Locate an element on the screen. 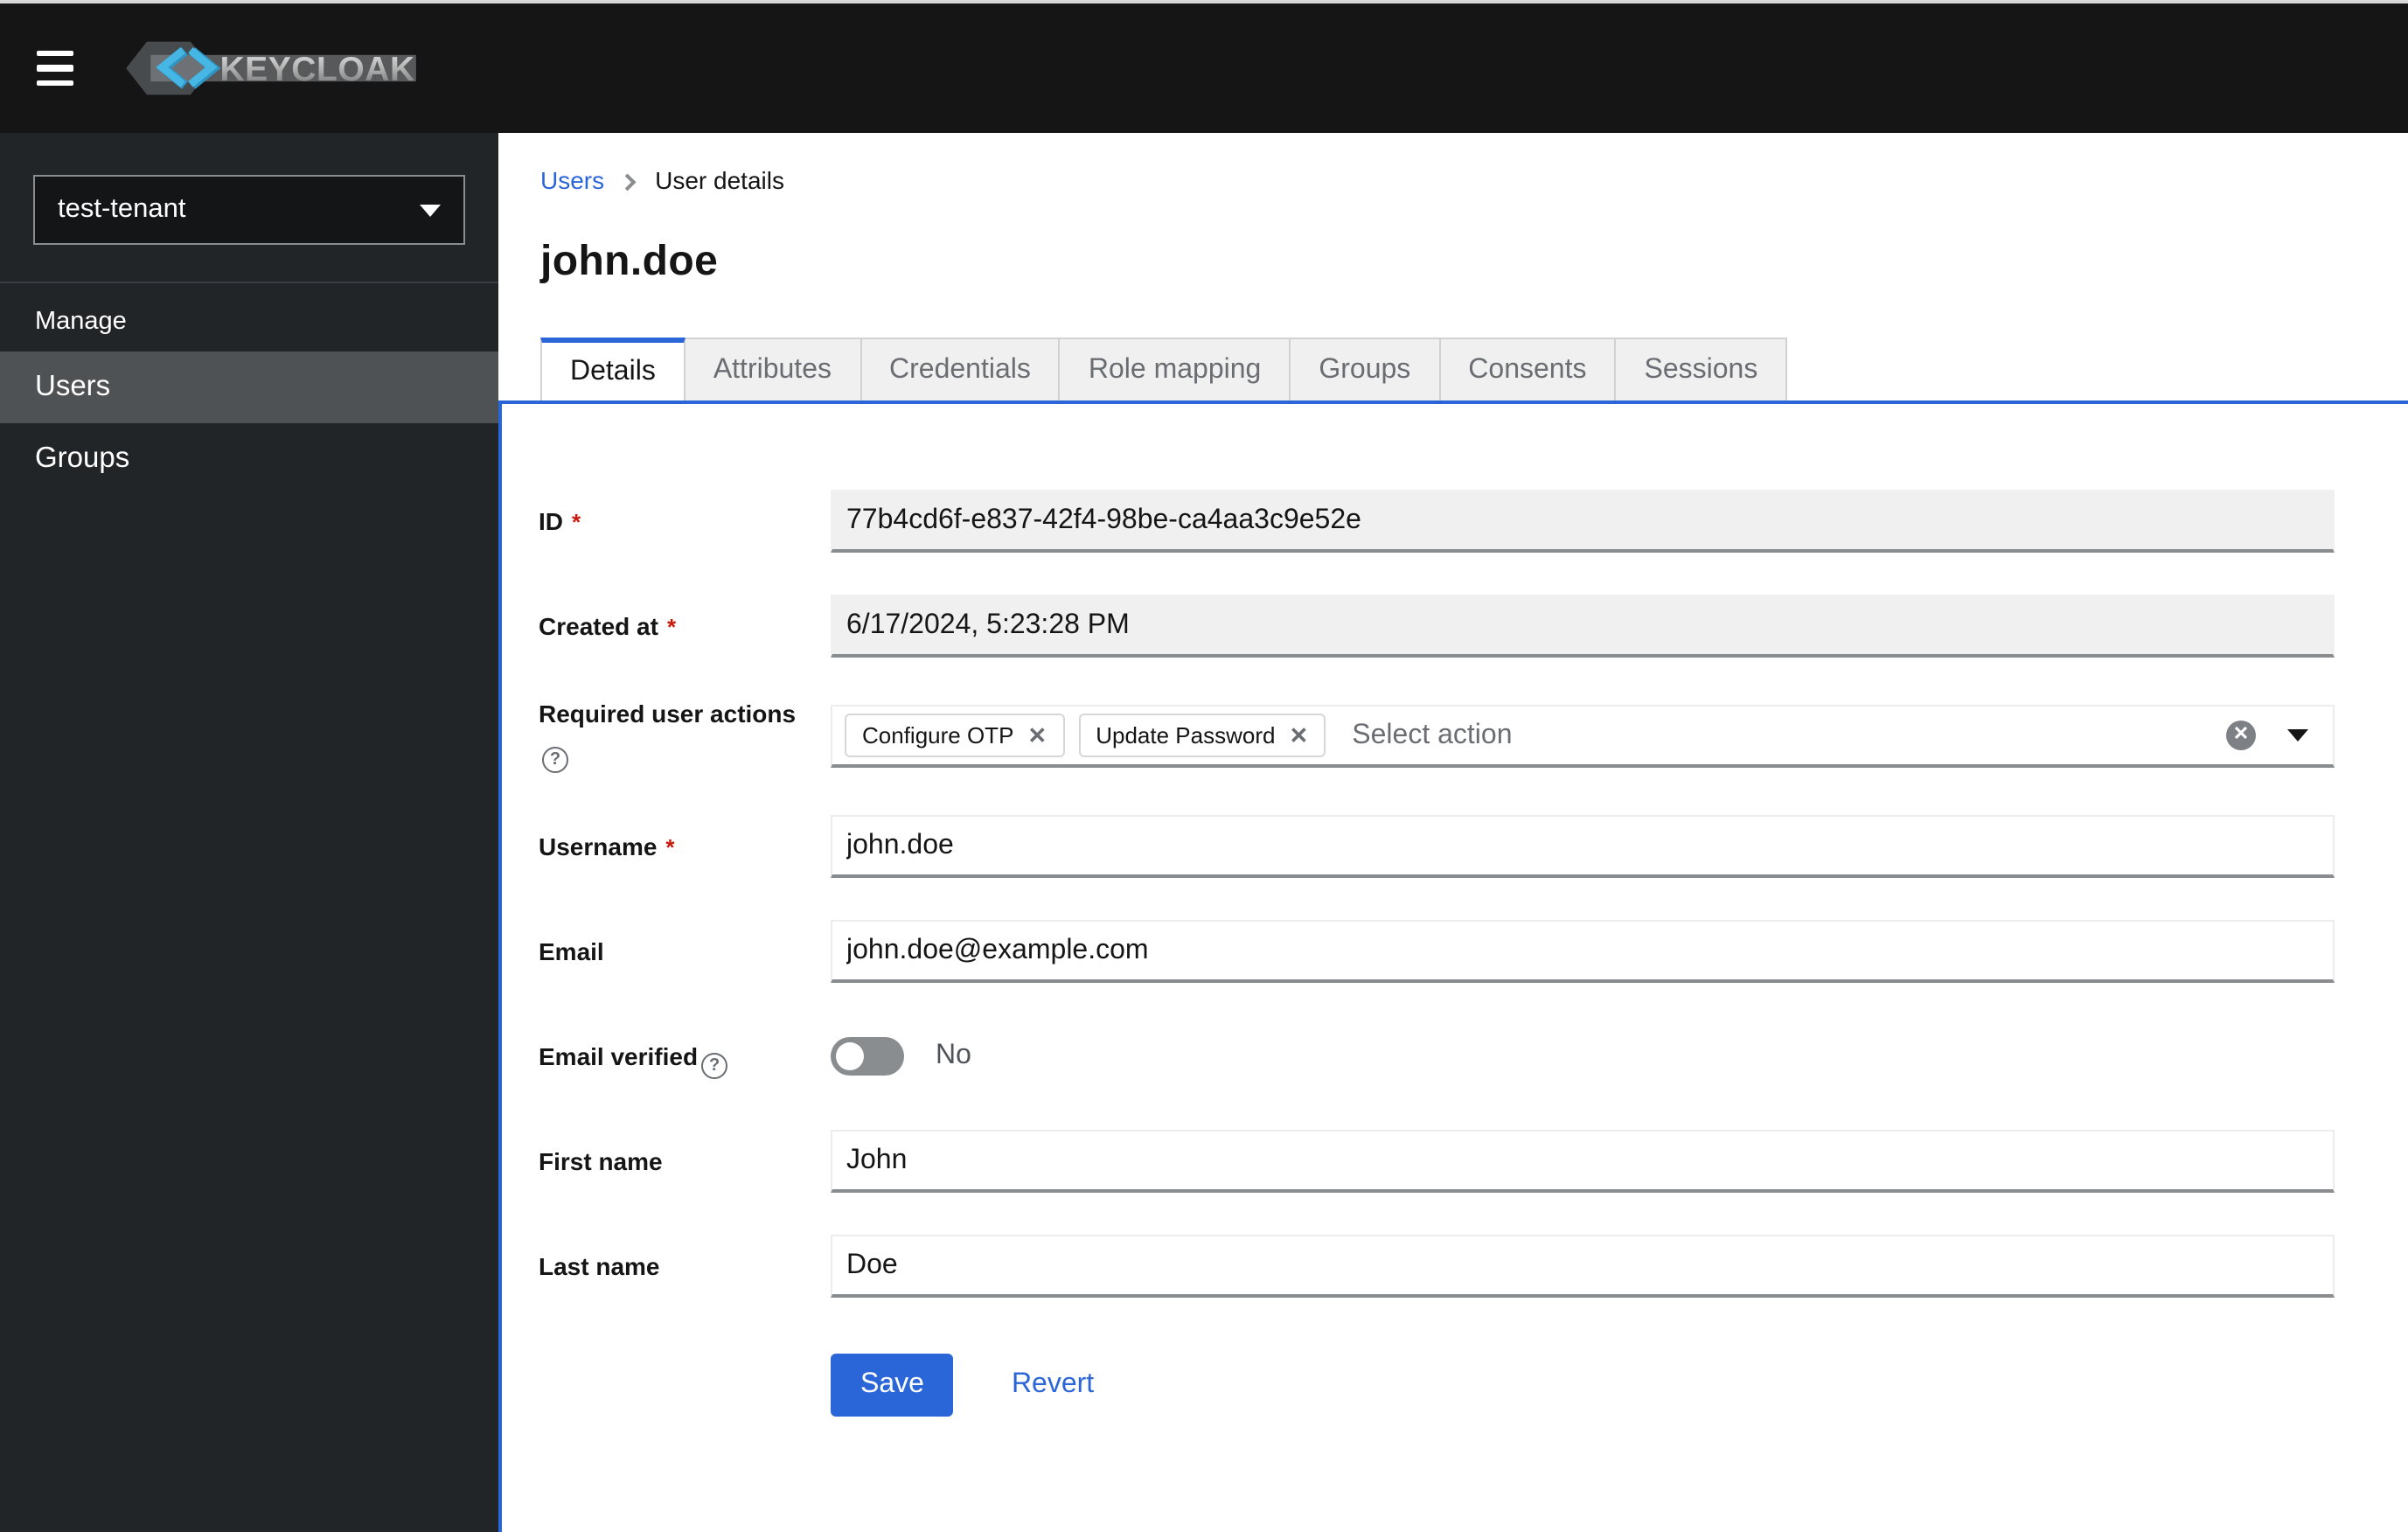 This screenshot has width=2408, height=1532. email-field is located at coordinates (1583, 951).